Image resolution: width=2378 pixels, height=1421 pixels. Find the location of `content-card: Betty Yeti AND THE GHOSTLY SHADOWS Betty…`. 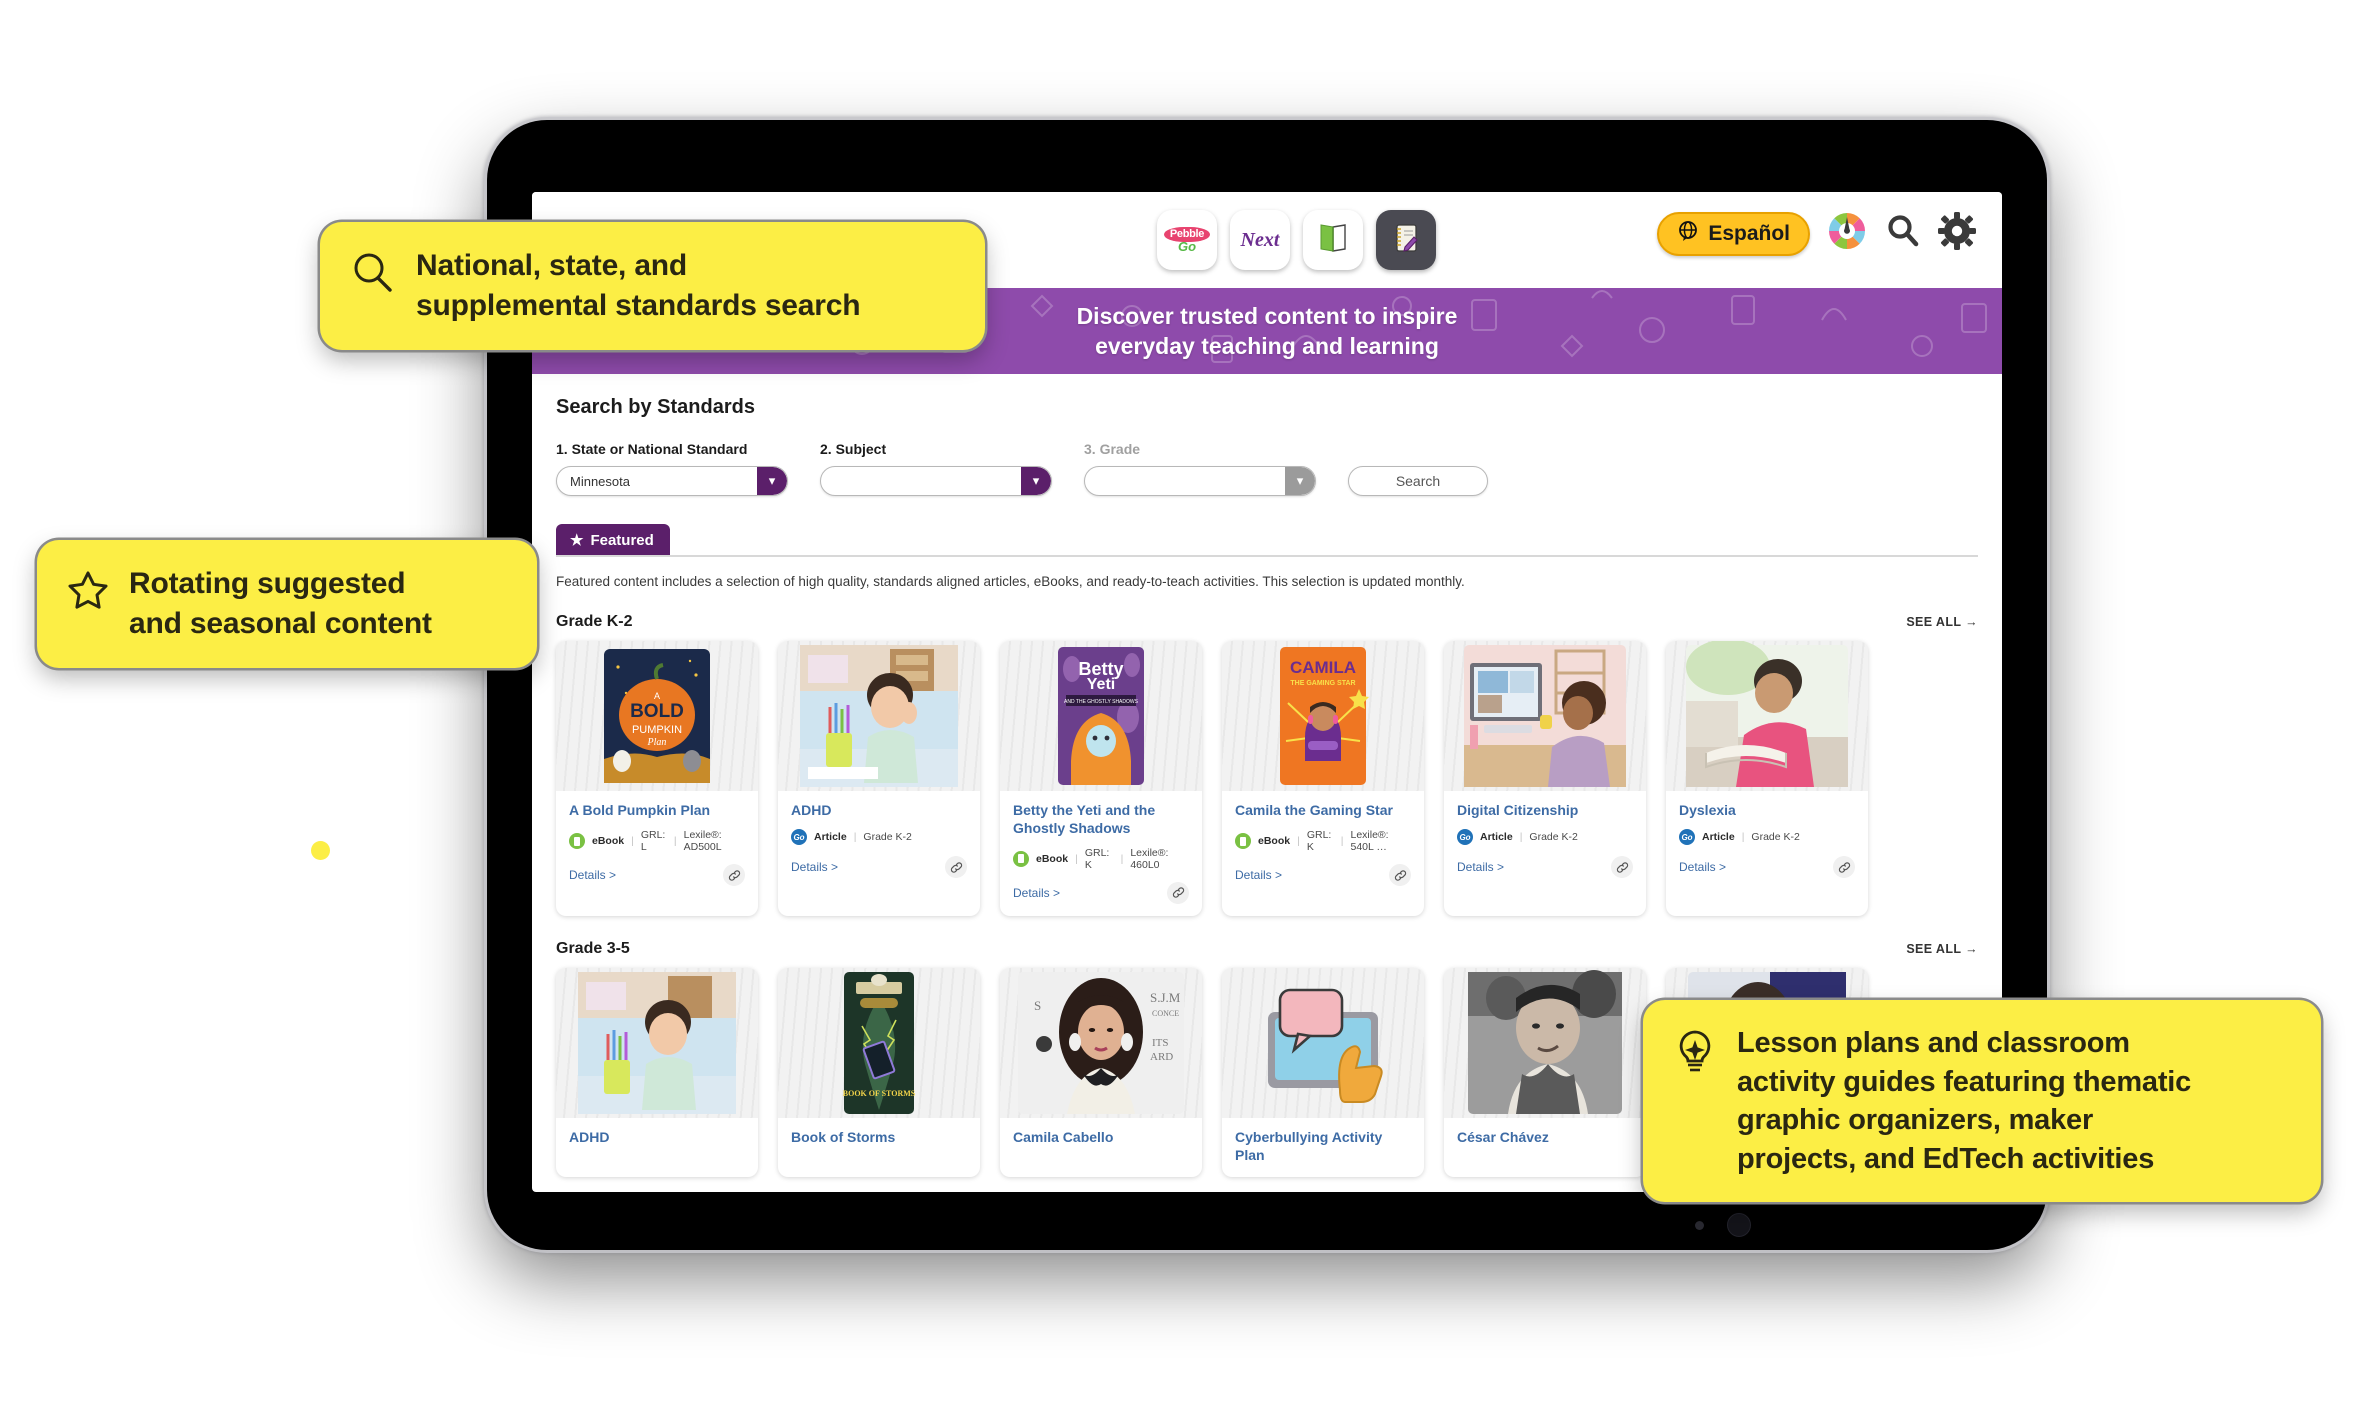

content-card: Betty Yeti AND THE GHOSTLY SHADOWS Betty… is located at coordinates (1101, 778).